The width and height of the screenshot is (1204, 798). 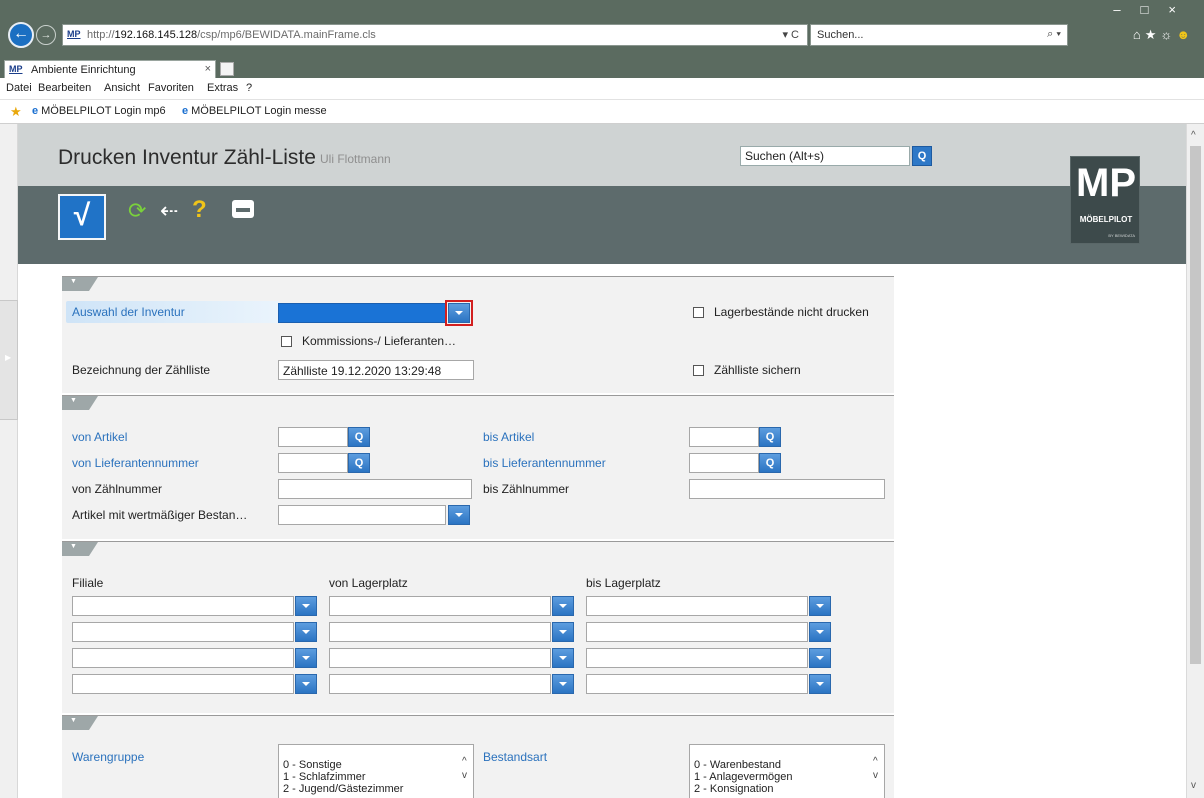 I want to click on sidebar-toggle: ▶, so click(x=9, y=360).